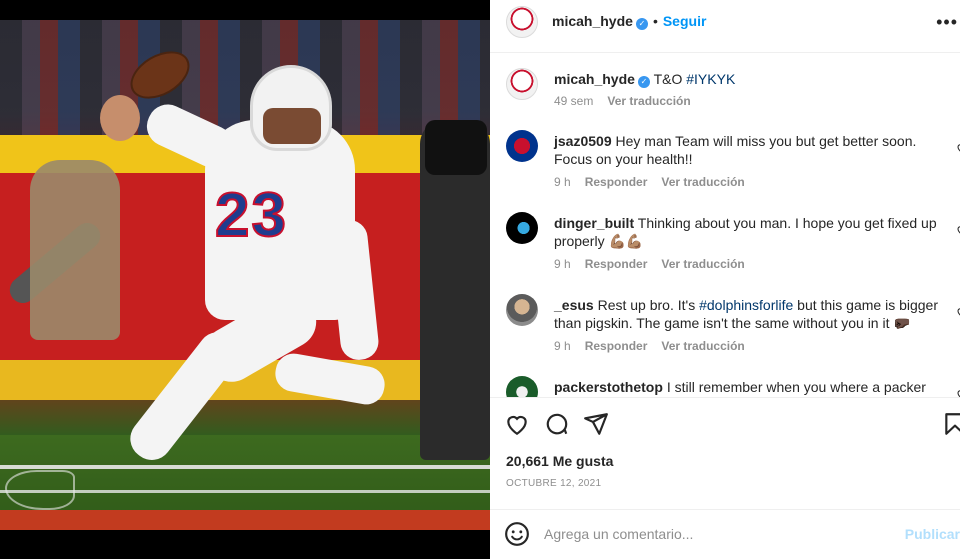  I want to click on photo-field-line, so click(245, 467).